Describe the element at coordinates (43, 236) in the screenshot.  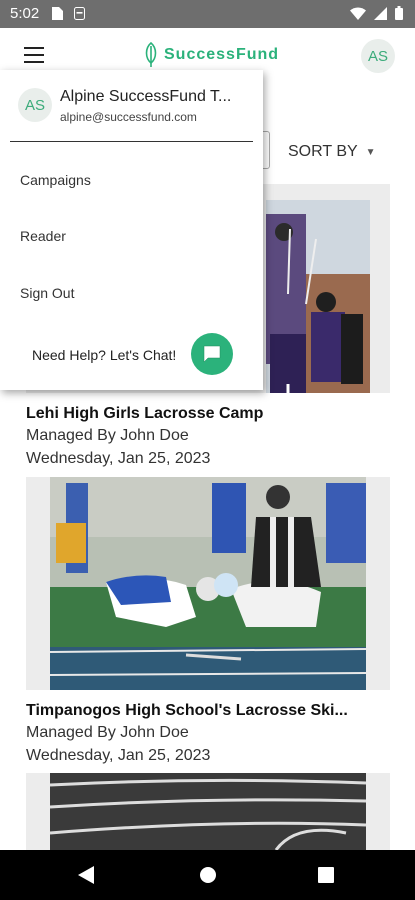
I see `menu-item-reader: Reader` at that location.